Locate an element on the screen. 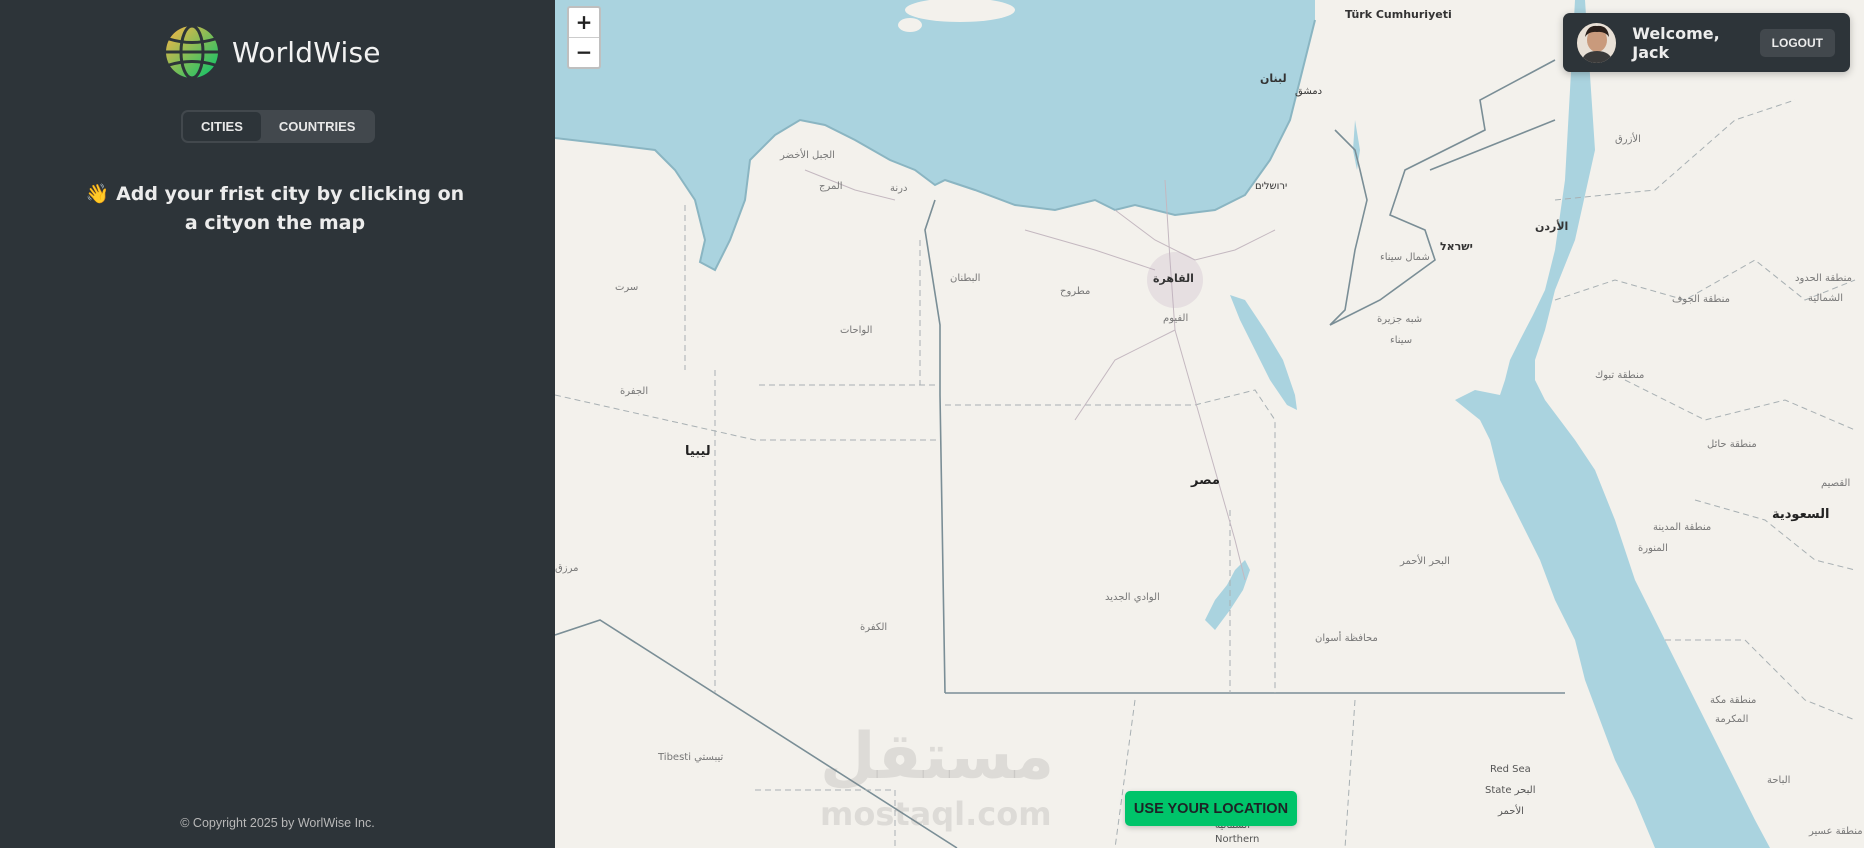  map-label-lebanon: لبنان is located at coordinates (1273, 78).